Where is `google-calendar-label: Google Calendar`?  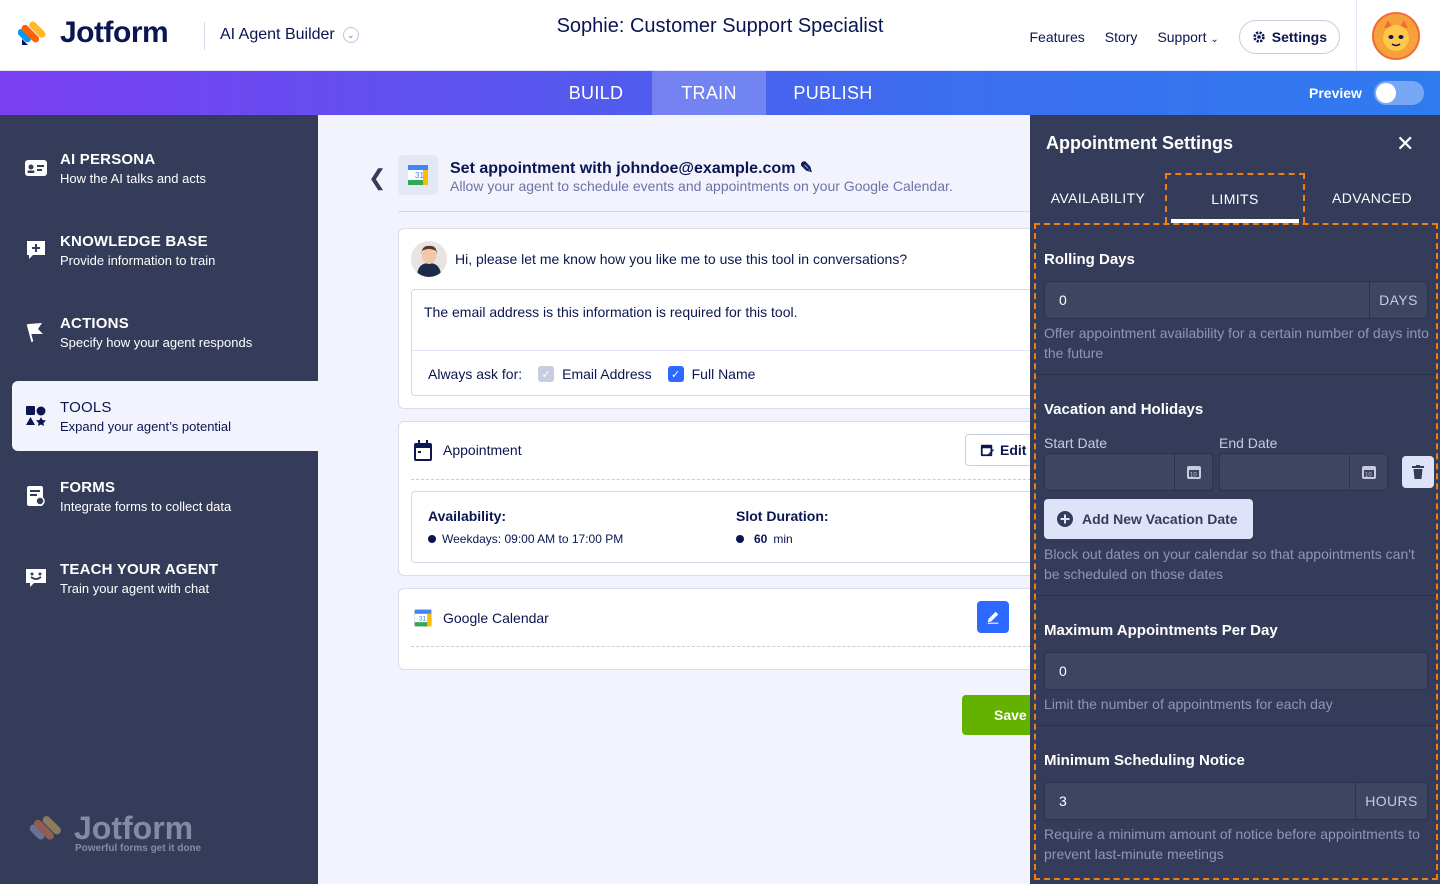 google-calendar-label: Google Calendar is located at coordinates (496, 618).